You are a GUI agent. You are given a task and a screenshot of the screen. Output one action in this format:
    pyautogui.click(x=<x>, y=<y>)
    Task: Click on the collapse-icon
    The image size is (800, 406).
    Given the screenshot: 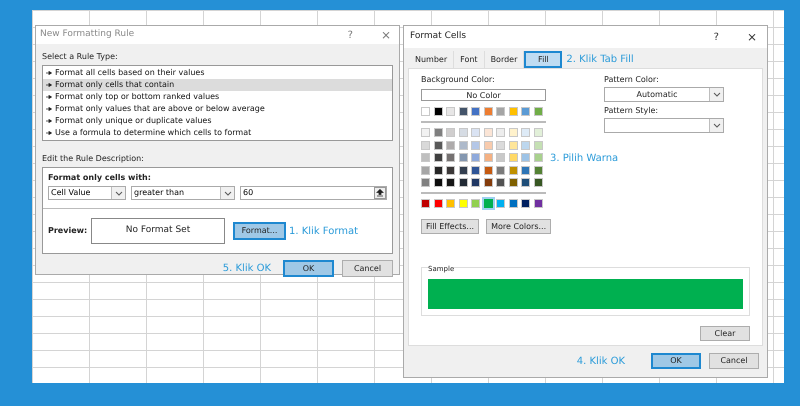 What is the action you would take?
    pyautogui.click(x=380, y=193)
    